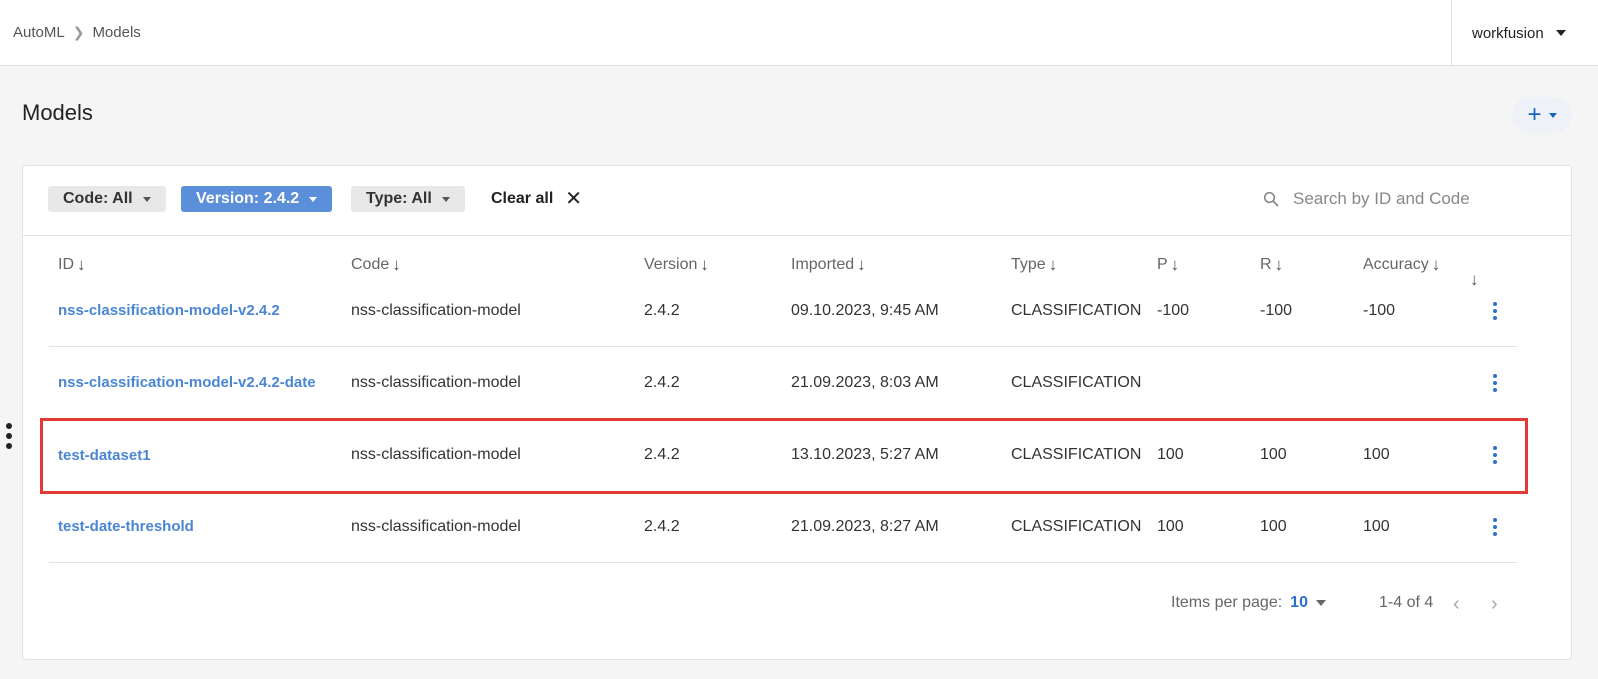 The height and width of the screenshot is (679, 1598). Describe the element at coordinates (9, 436) in the screenshot. I see `side-kebab-icon` at that location.